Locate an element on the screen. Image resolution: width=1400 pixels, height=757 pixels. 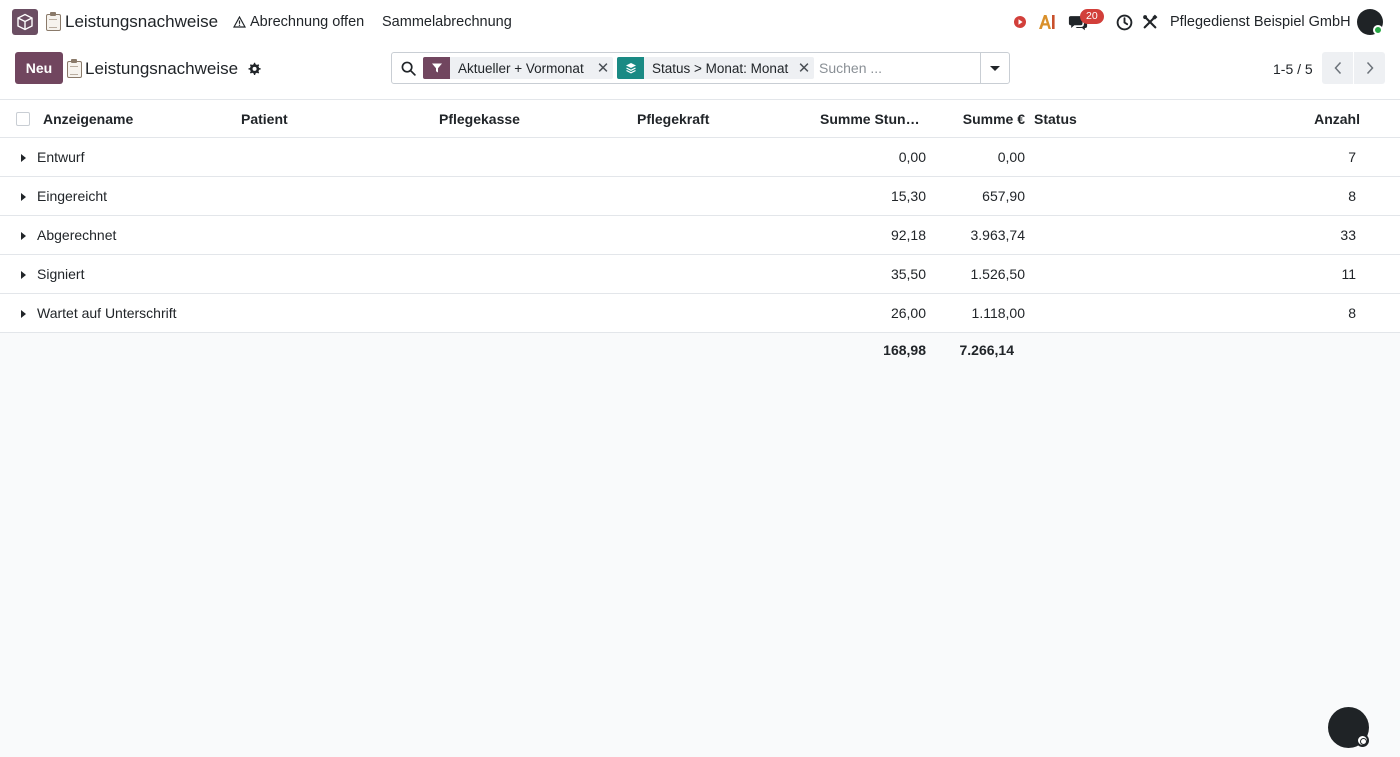
group-row-eingereicht: Eingereicht 15,30 657,90 8 is located at coordinates (700, 196).